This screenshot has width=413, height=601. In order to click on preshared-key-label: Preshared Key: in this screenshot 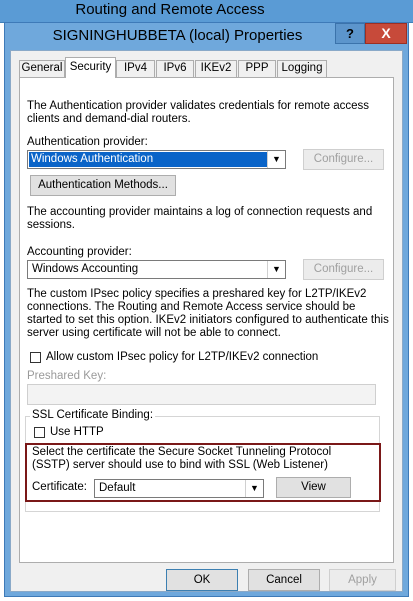, I will do `click(67, 376)`.